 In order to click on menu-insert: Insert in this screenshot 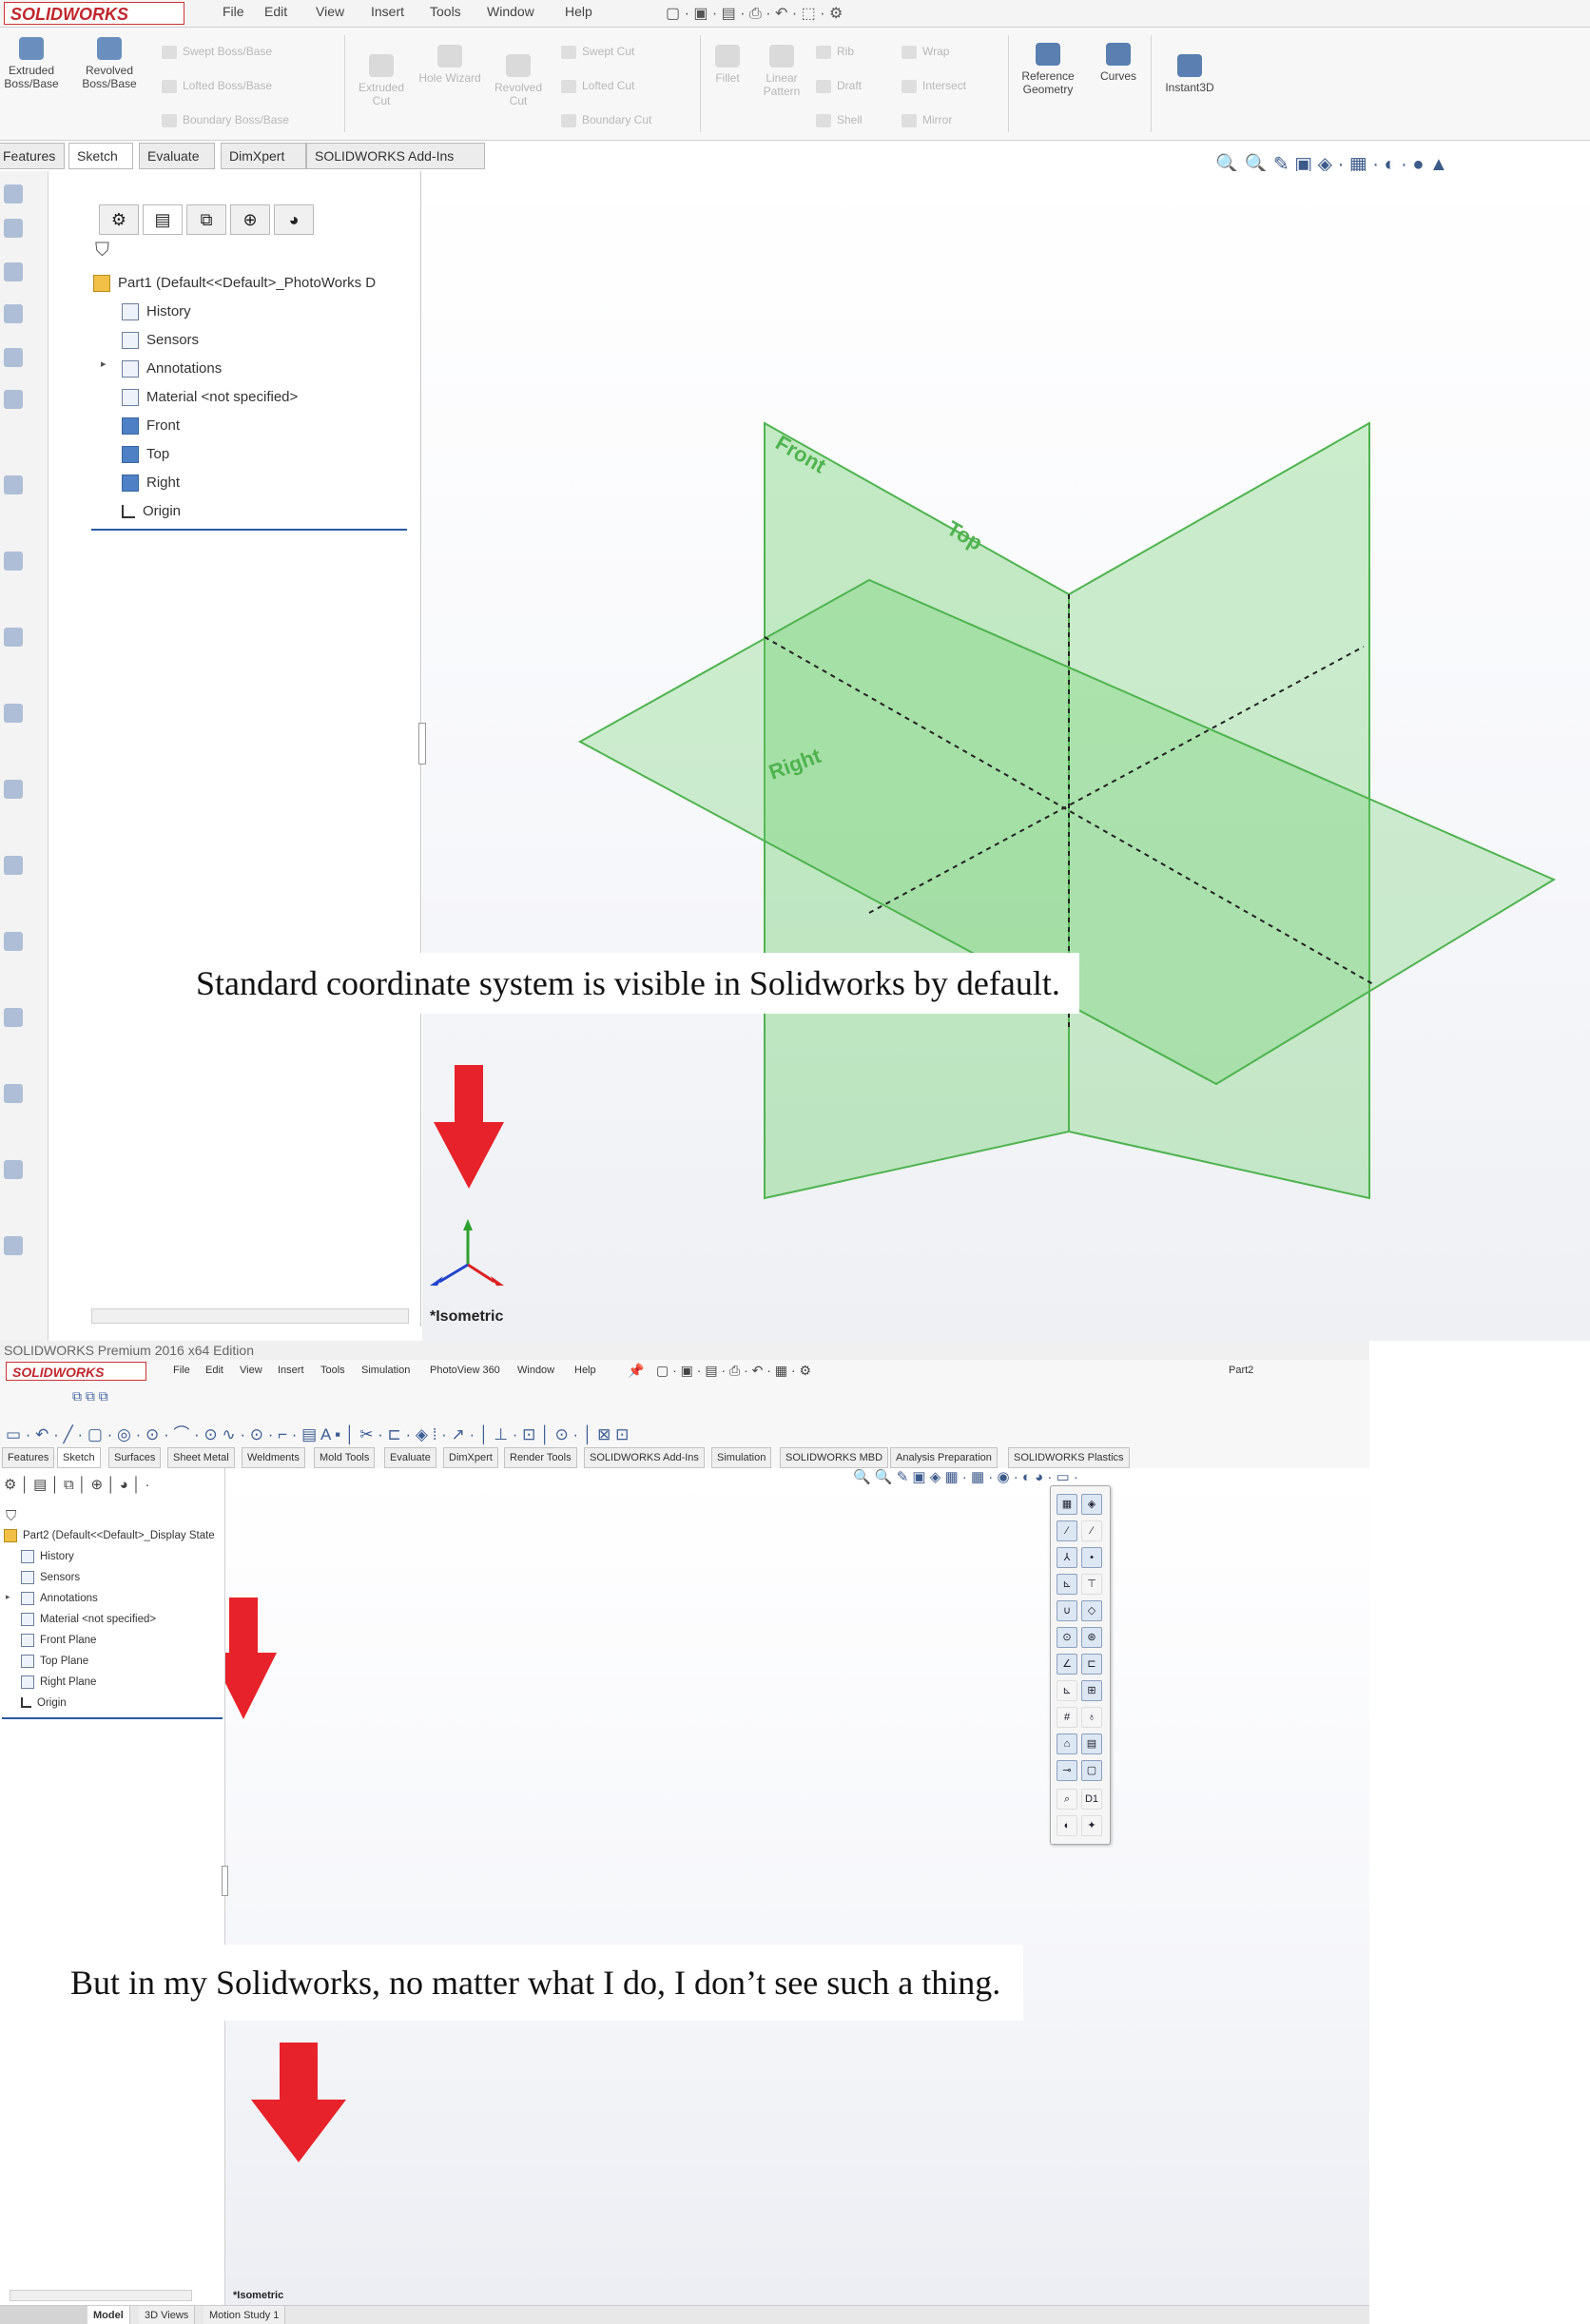, I will do `click(291, 1370)`.